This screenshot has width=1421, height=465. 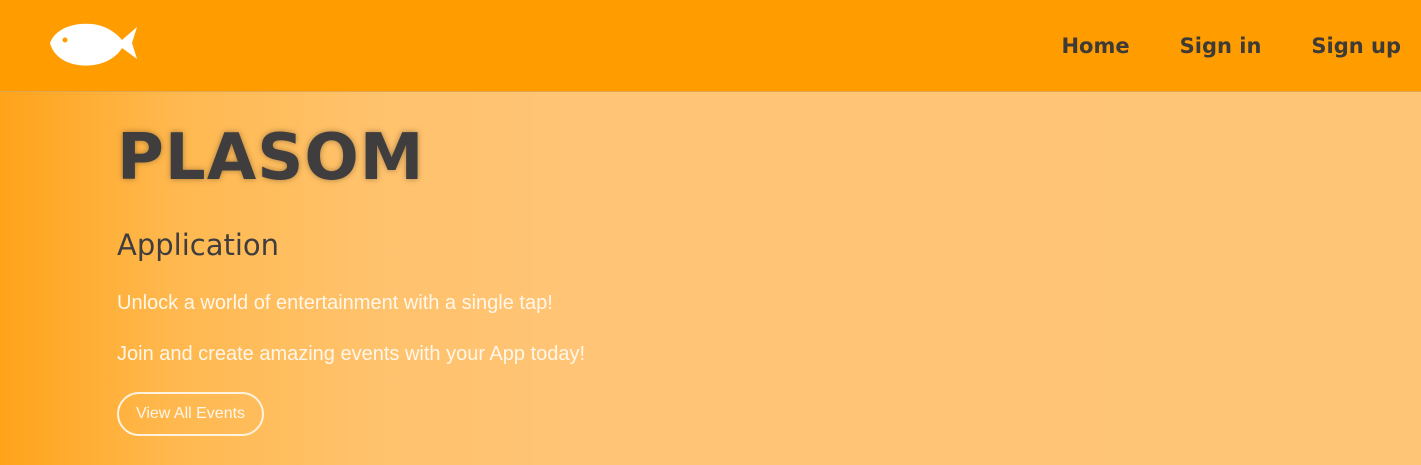 What do you see at coordinates (1095, 46) in the screenshot?
I see `nav-home-link: Home` at bounding box center [1095, 46].